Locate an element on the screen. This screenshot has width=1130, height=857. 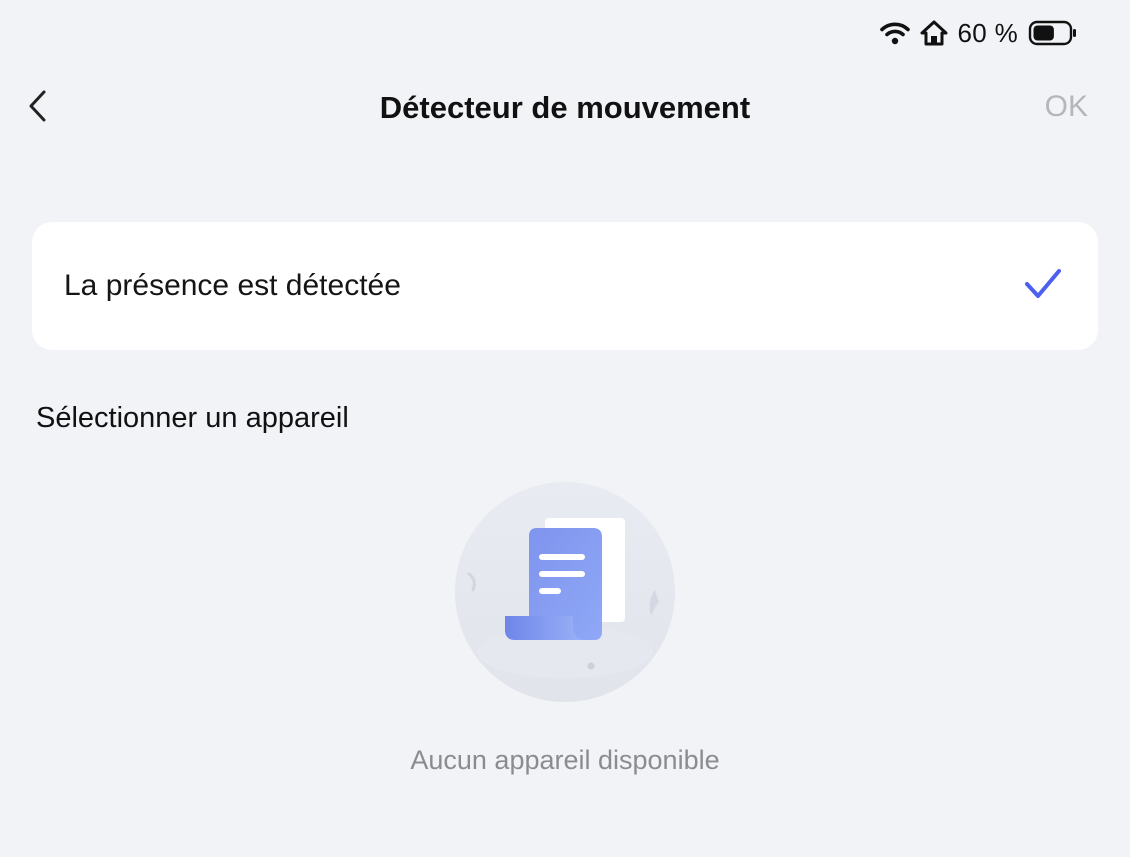
empty-document-icon is located at coordinates (565, 592).